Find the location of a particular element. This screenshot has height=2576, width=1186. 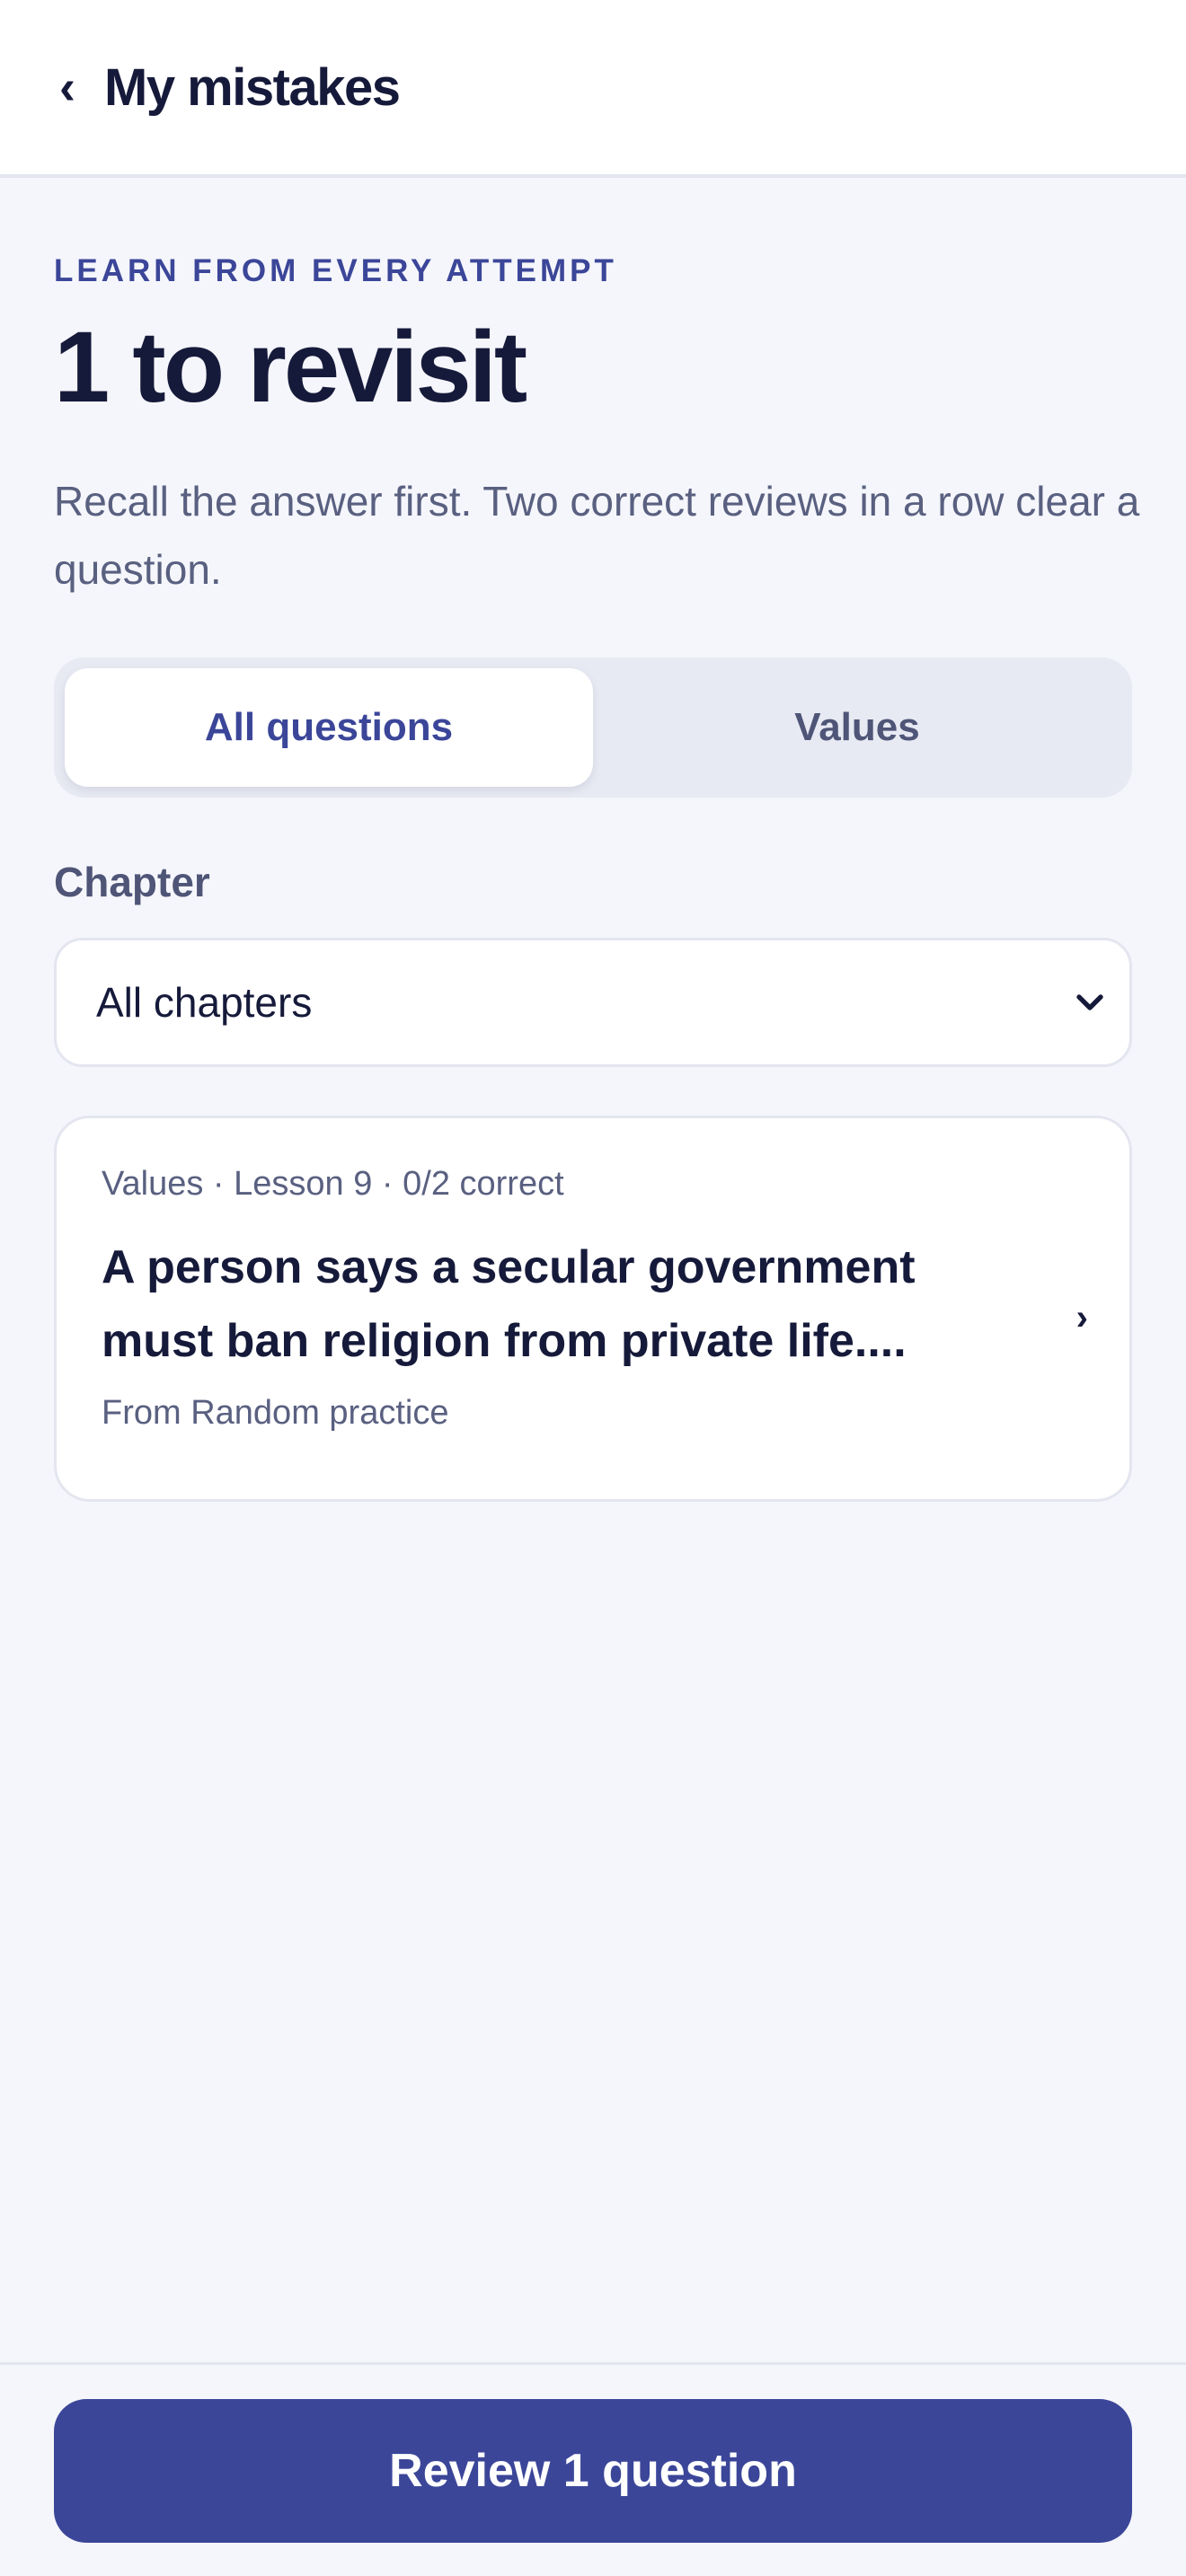

tab-values: Values is located at coordinates (857, 727).